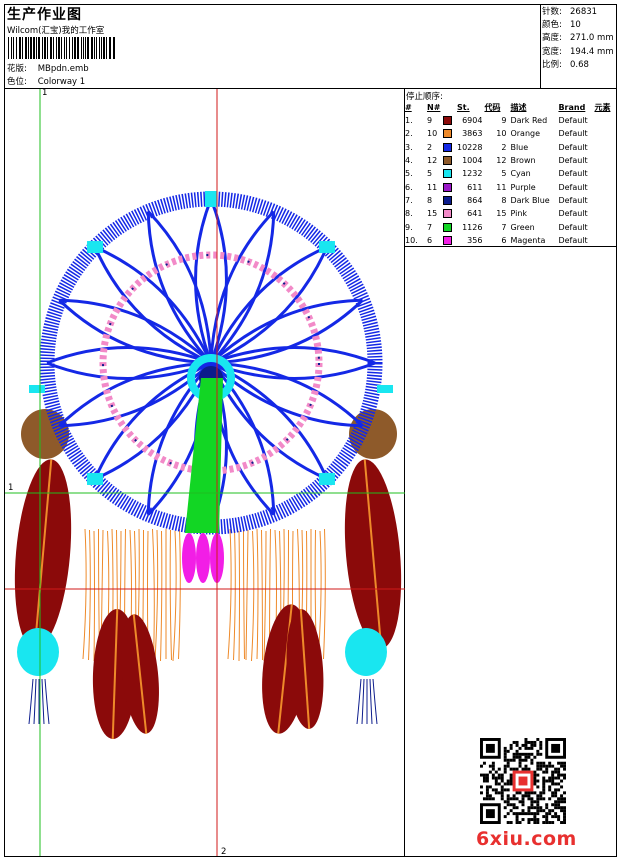 This screenshot has width=620, height=860. I want to click on col-header-swatch, so click(450, 107).